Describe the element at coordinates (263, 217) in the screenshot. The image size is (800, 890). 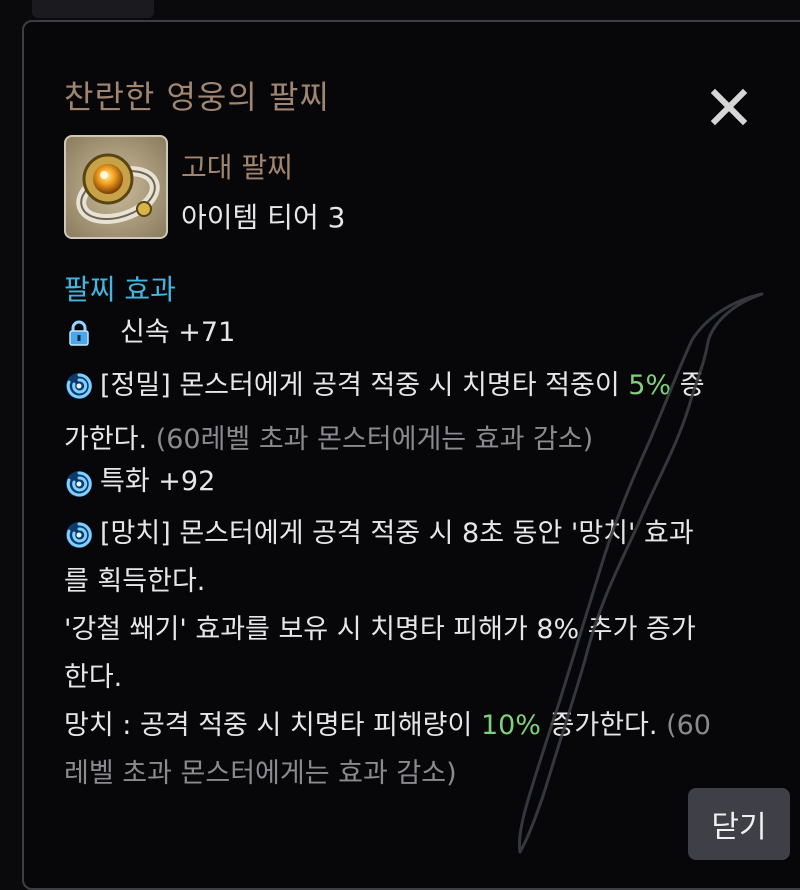
I see `item-tier: 아이템 티어 3` at that location.